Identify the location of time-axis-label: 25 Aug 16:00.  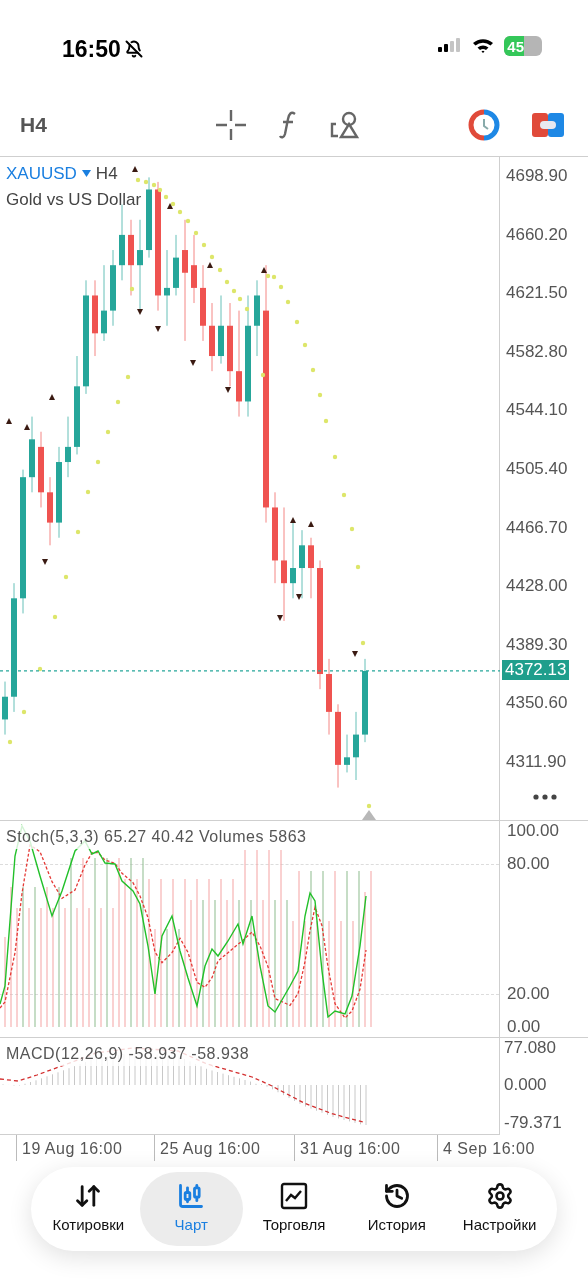
(207, 1148).